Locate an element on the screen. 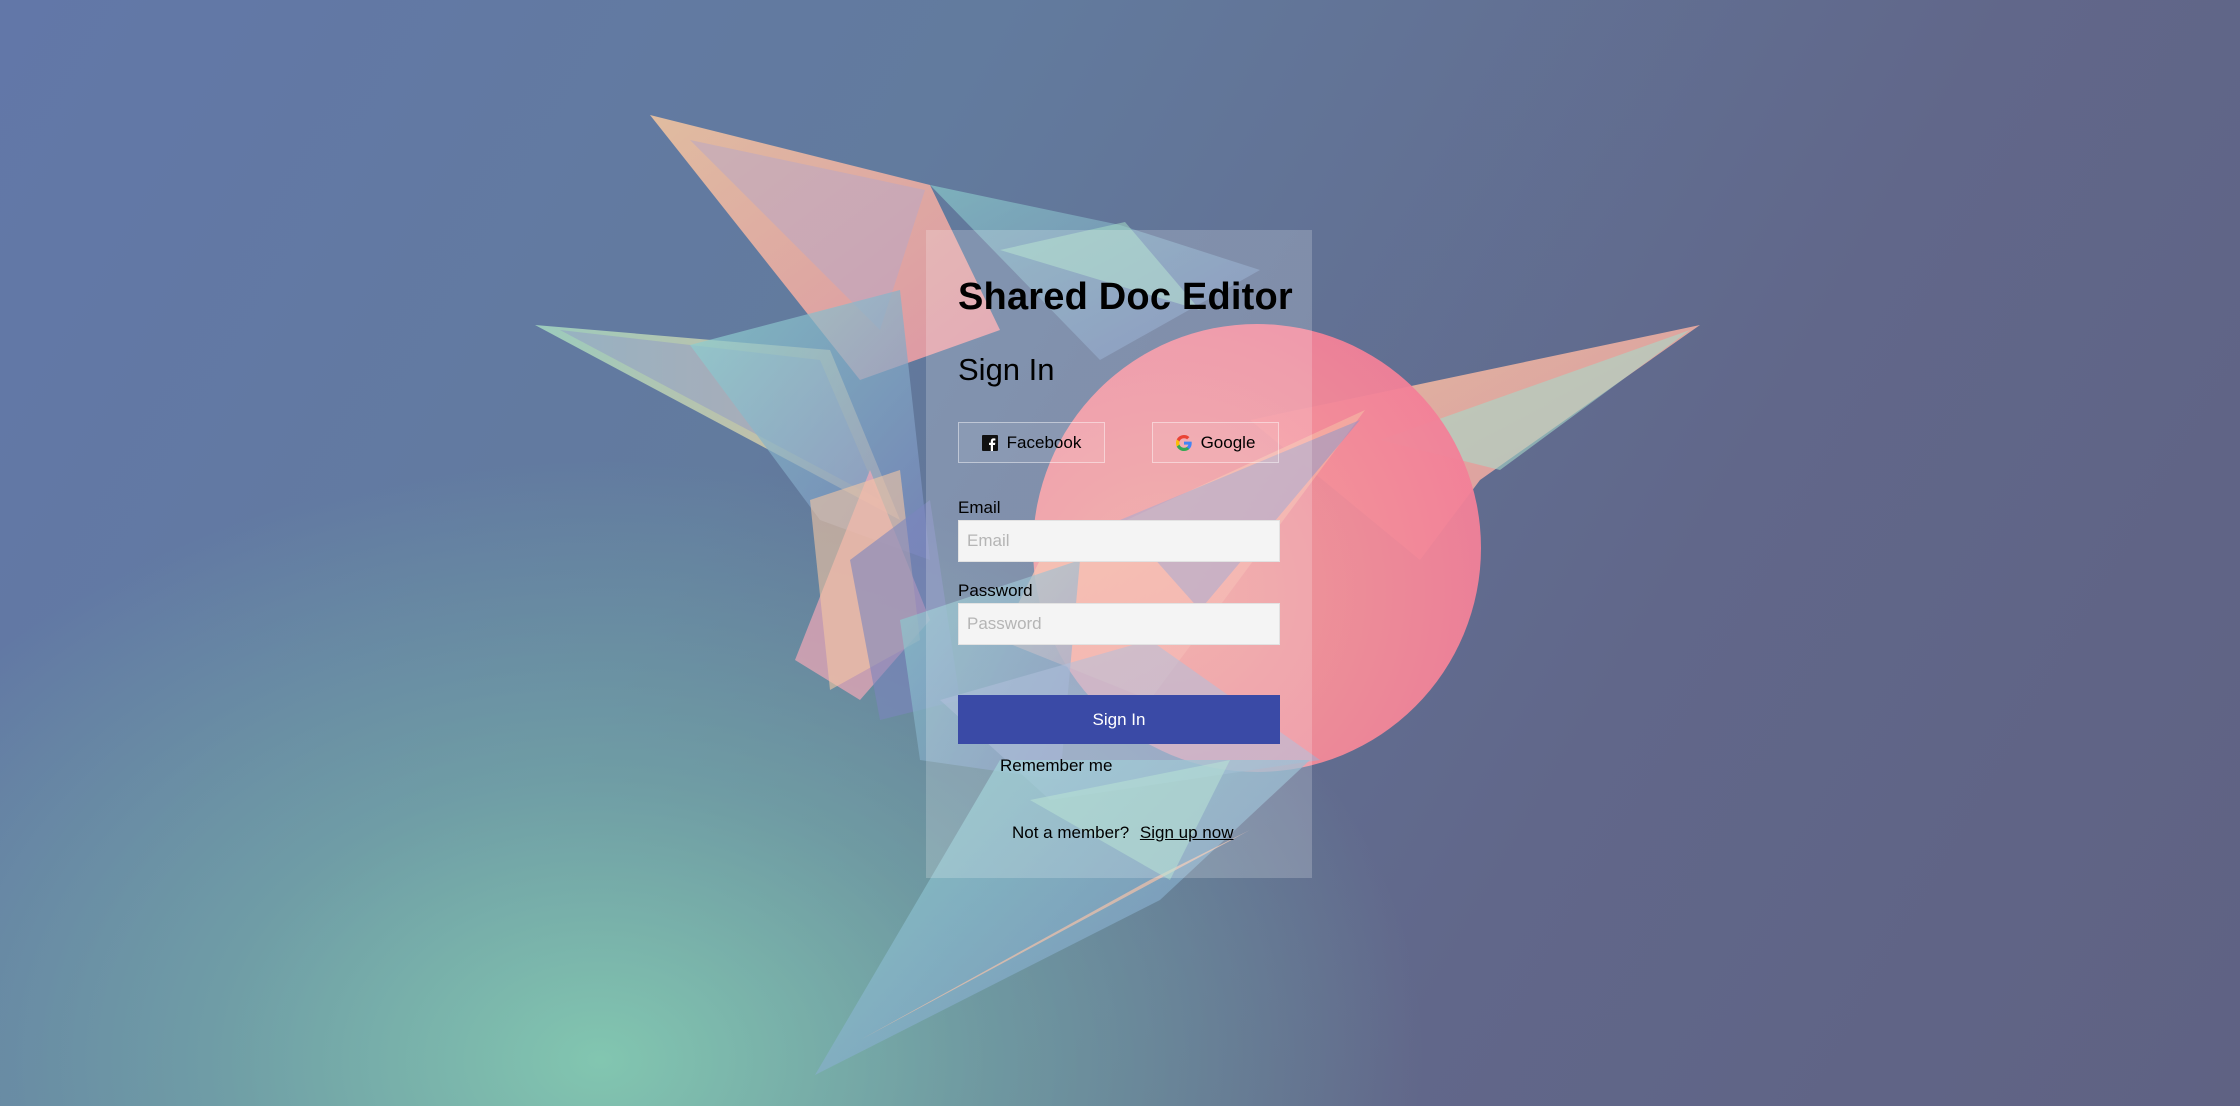  remember-me-checkbox: Remember me is located at coordinates (1035, 766).